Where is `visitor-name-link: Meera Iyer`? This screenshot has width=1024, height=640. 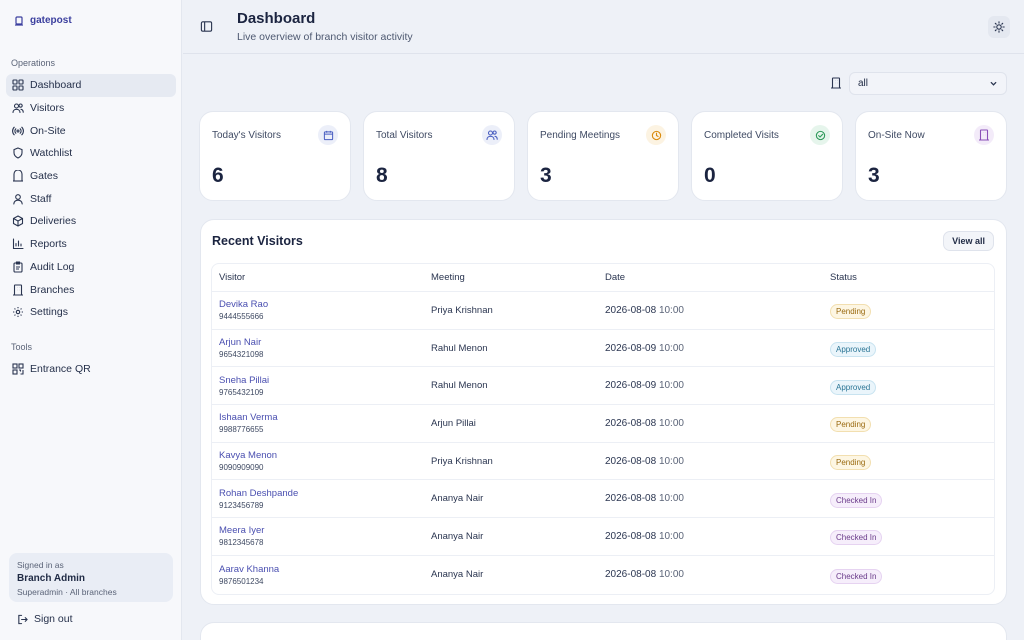
visitor-name-link: Meera Iyer is located at coordinates (325, 530).